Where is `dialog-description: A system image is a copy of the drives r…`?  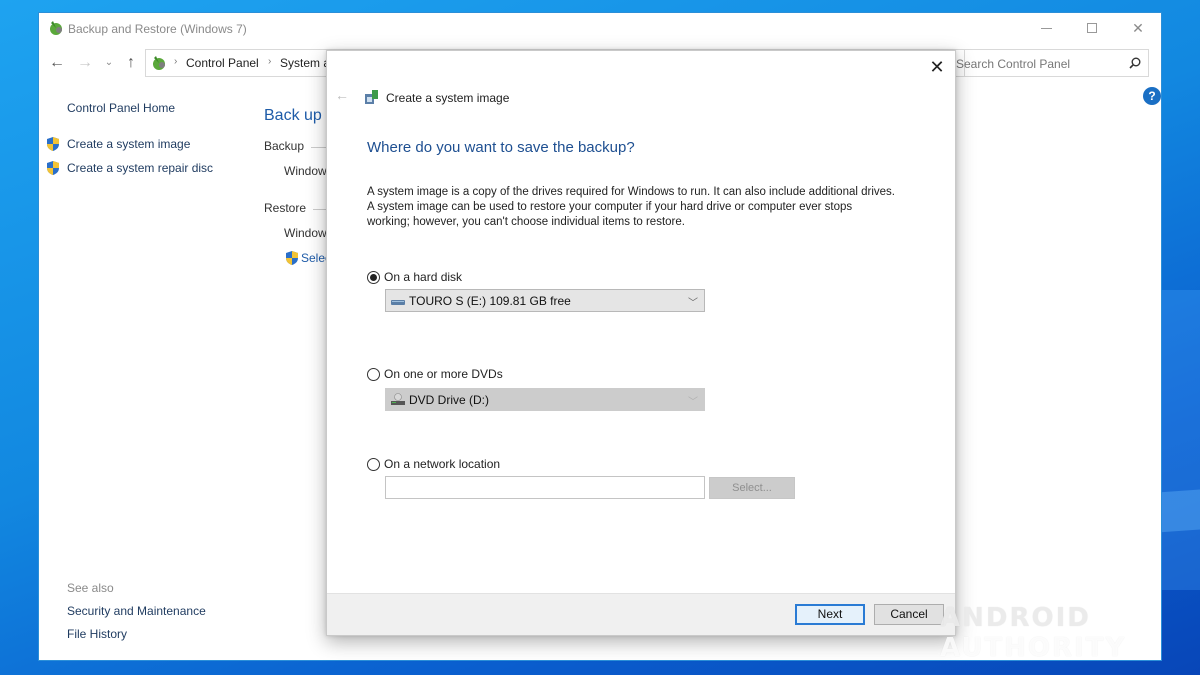
dialog-description: A system image is a copy of the drives r… is located at coordinates (631, 207).